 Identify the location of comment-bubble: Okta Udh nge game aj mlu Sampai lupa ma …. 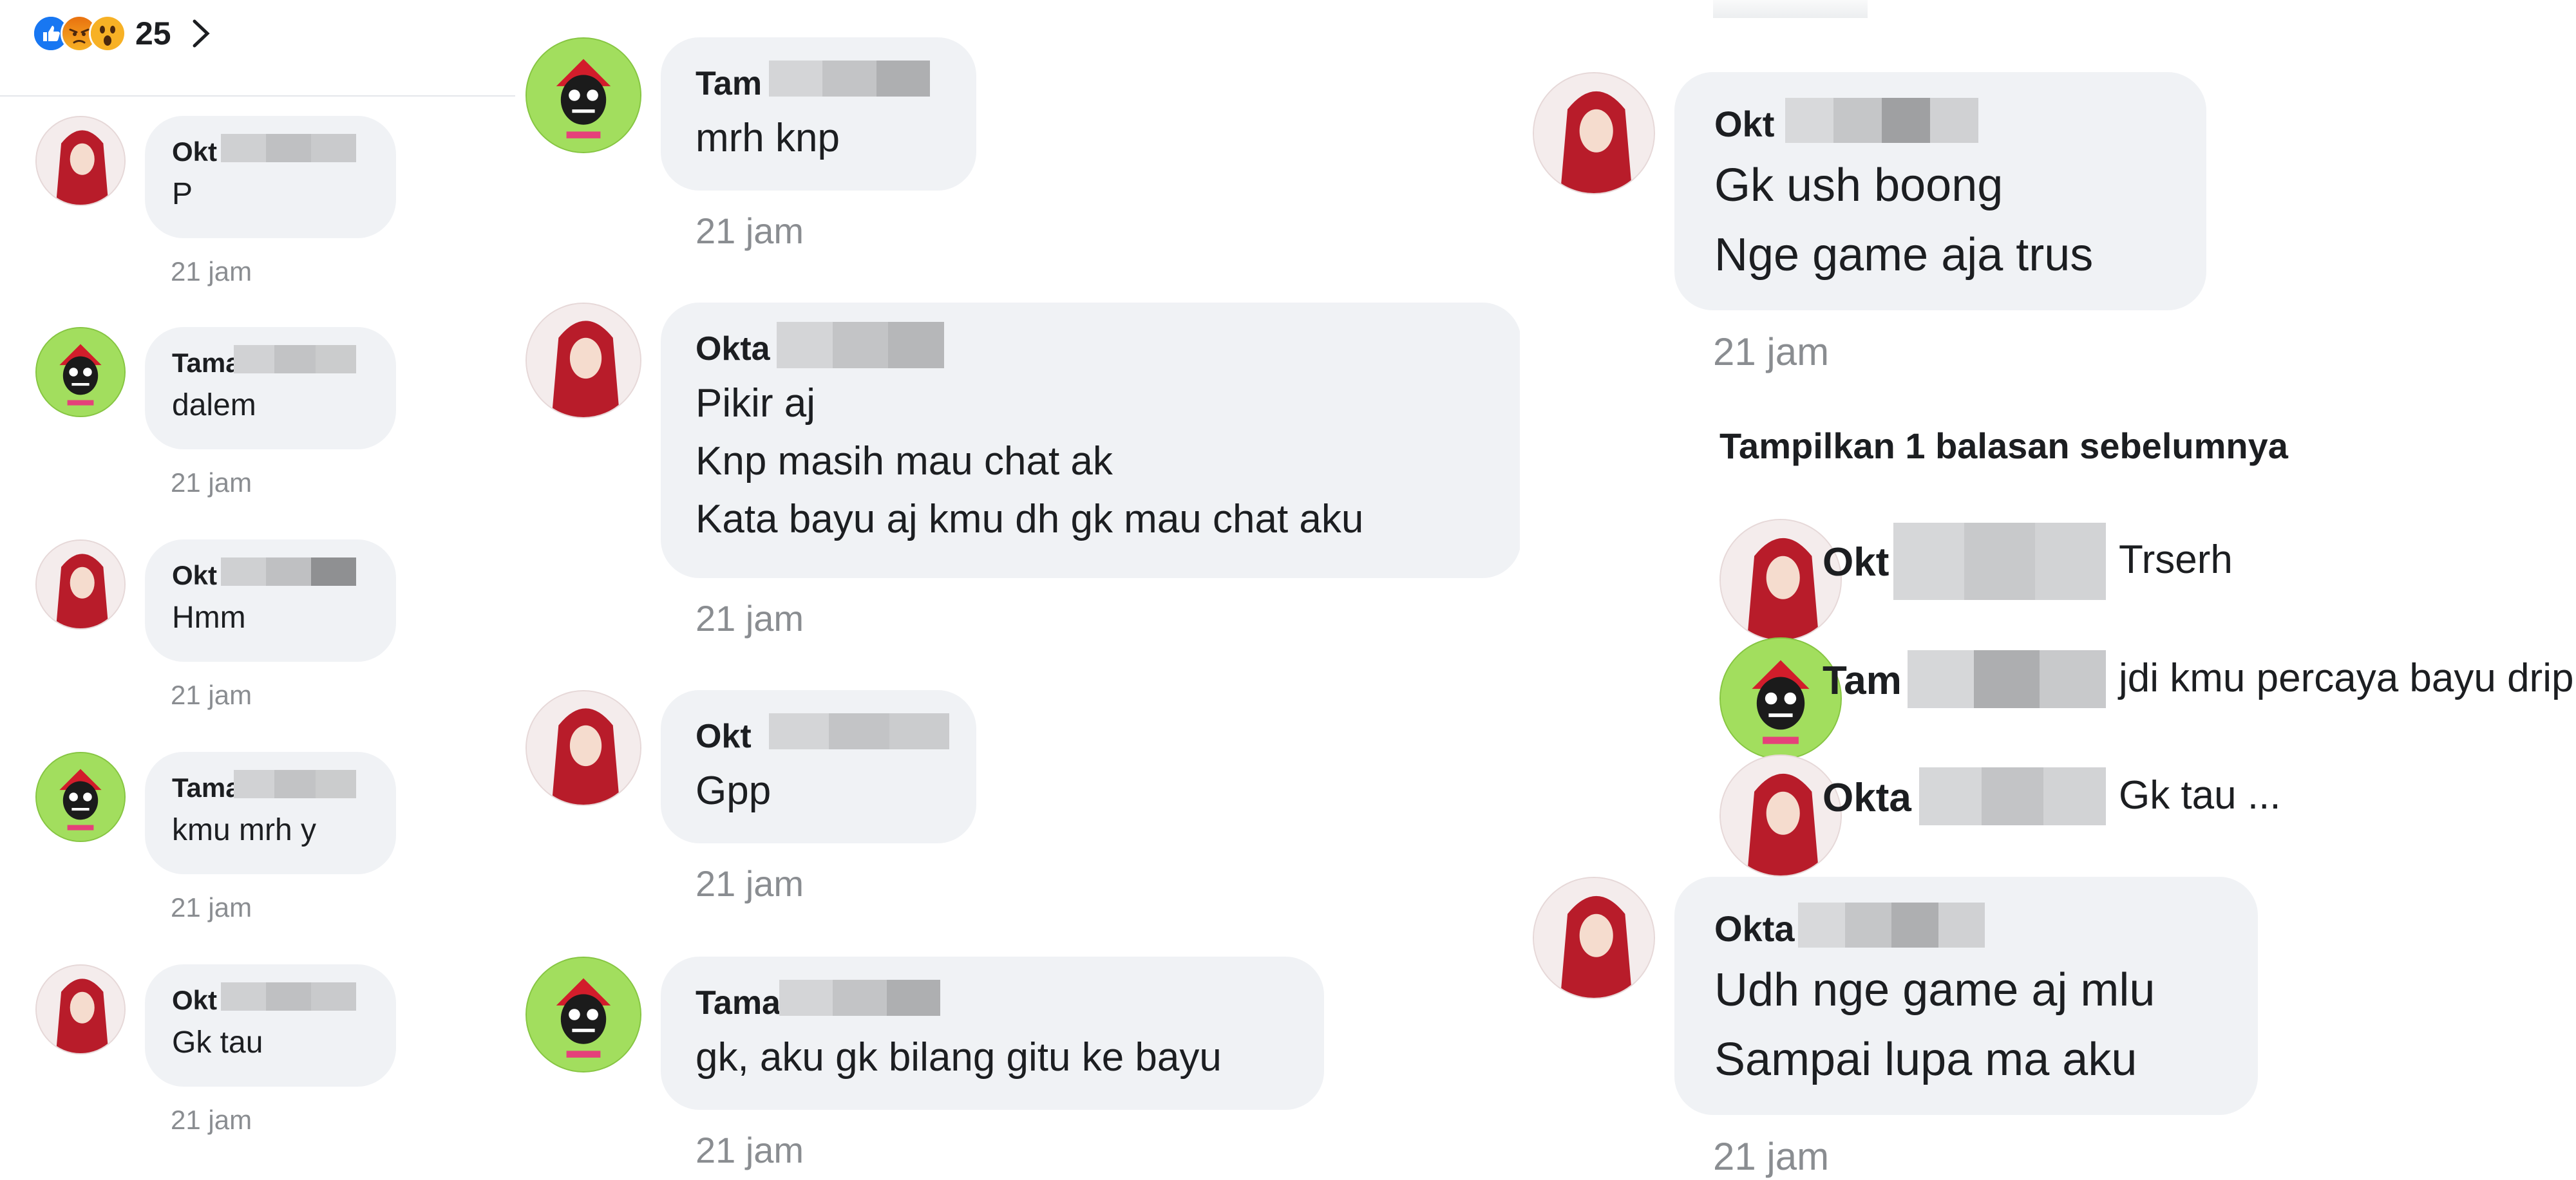
(1966, 996).